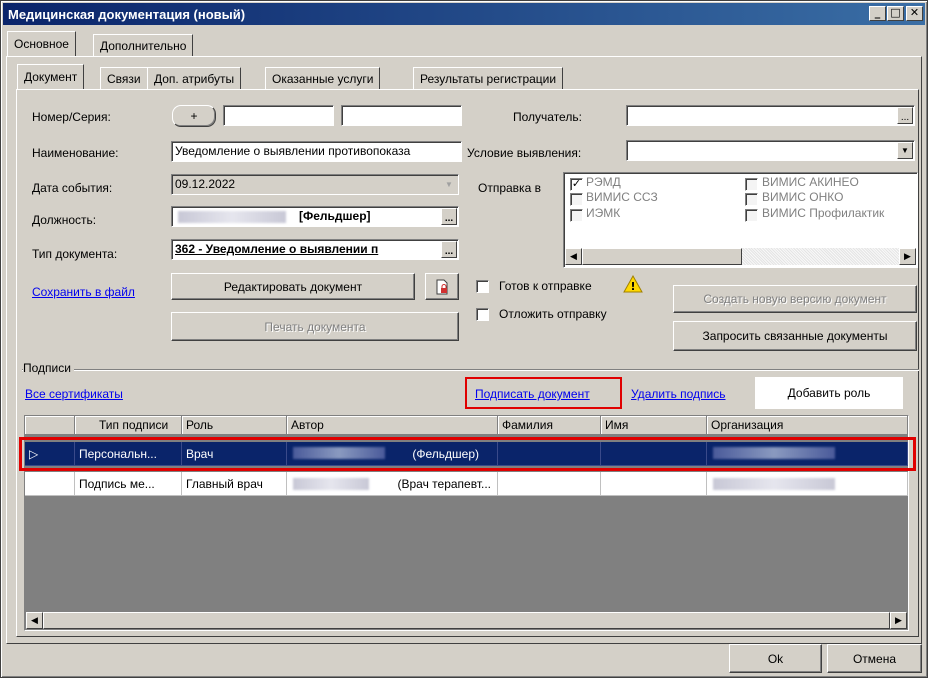 The height and width of the screenshot is (685, 939). Describe the element at coordinates (751, 199) in the screenshot. I see `send-onko-checkbox` at that location.